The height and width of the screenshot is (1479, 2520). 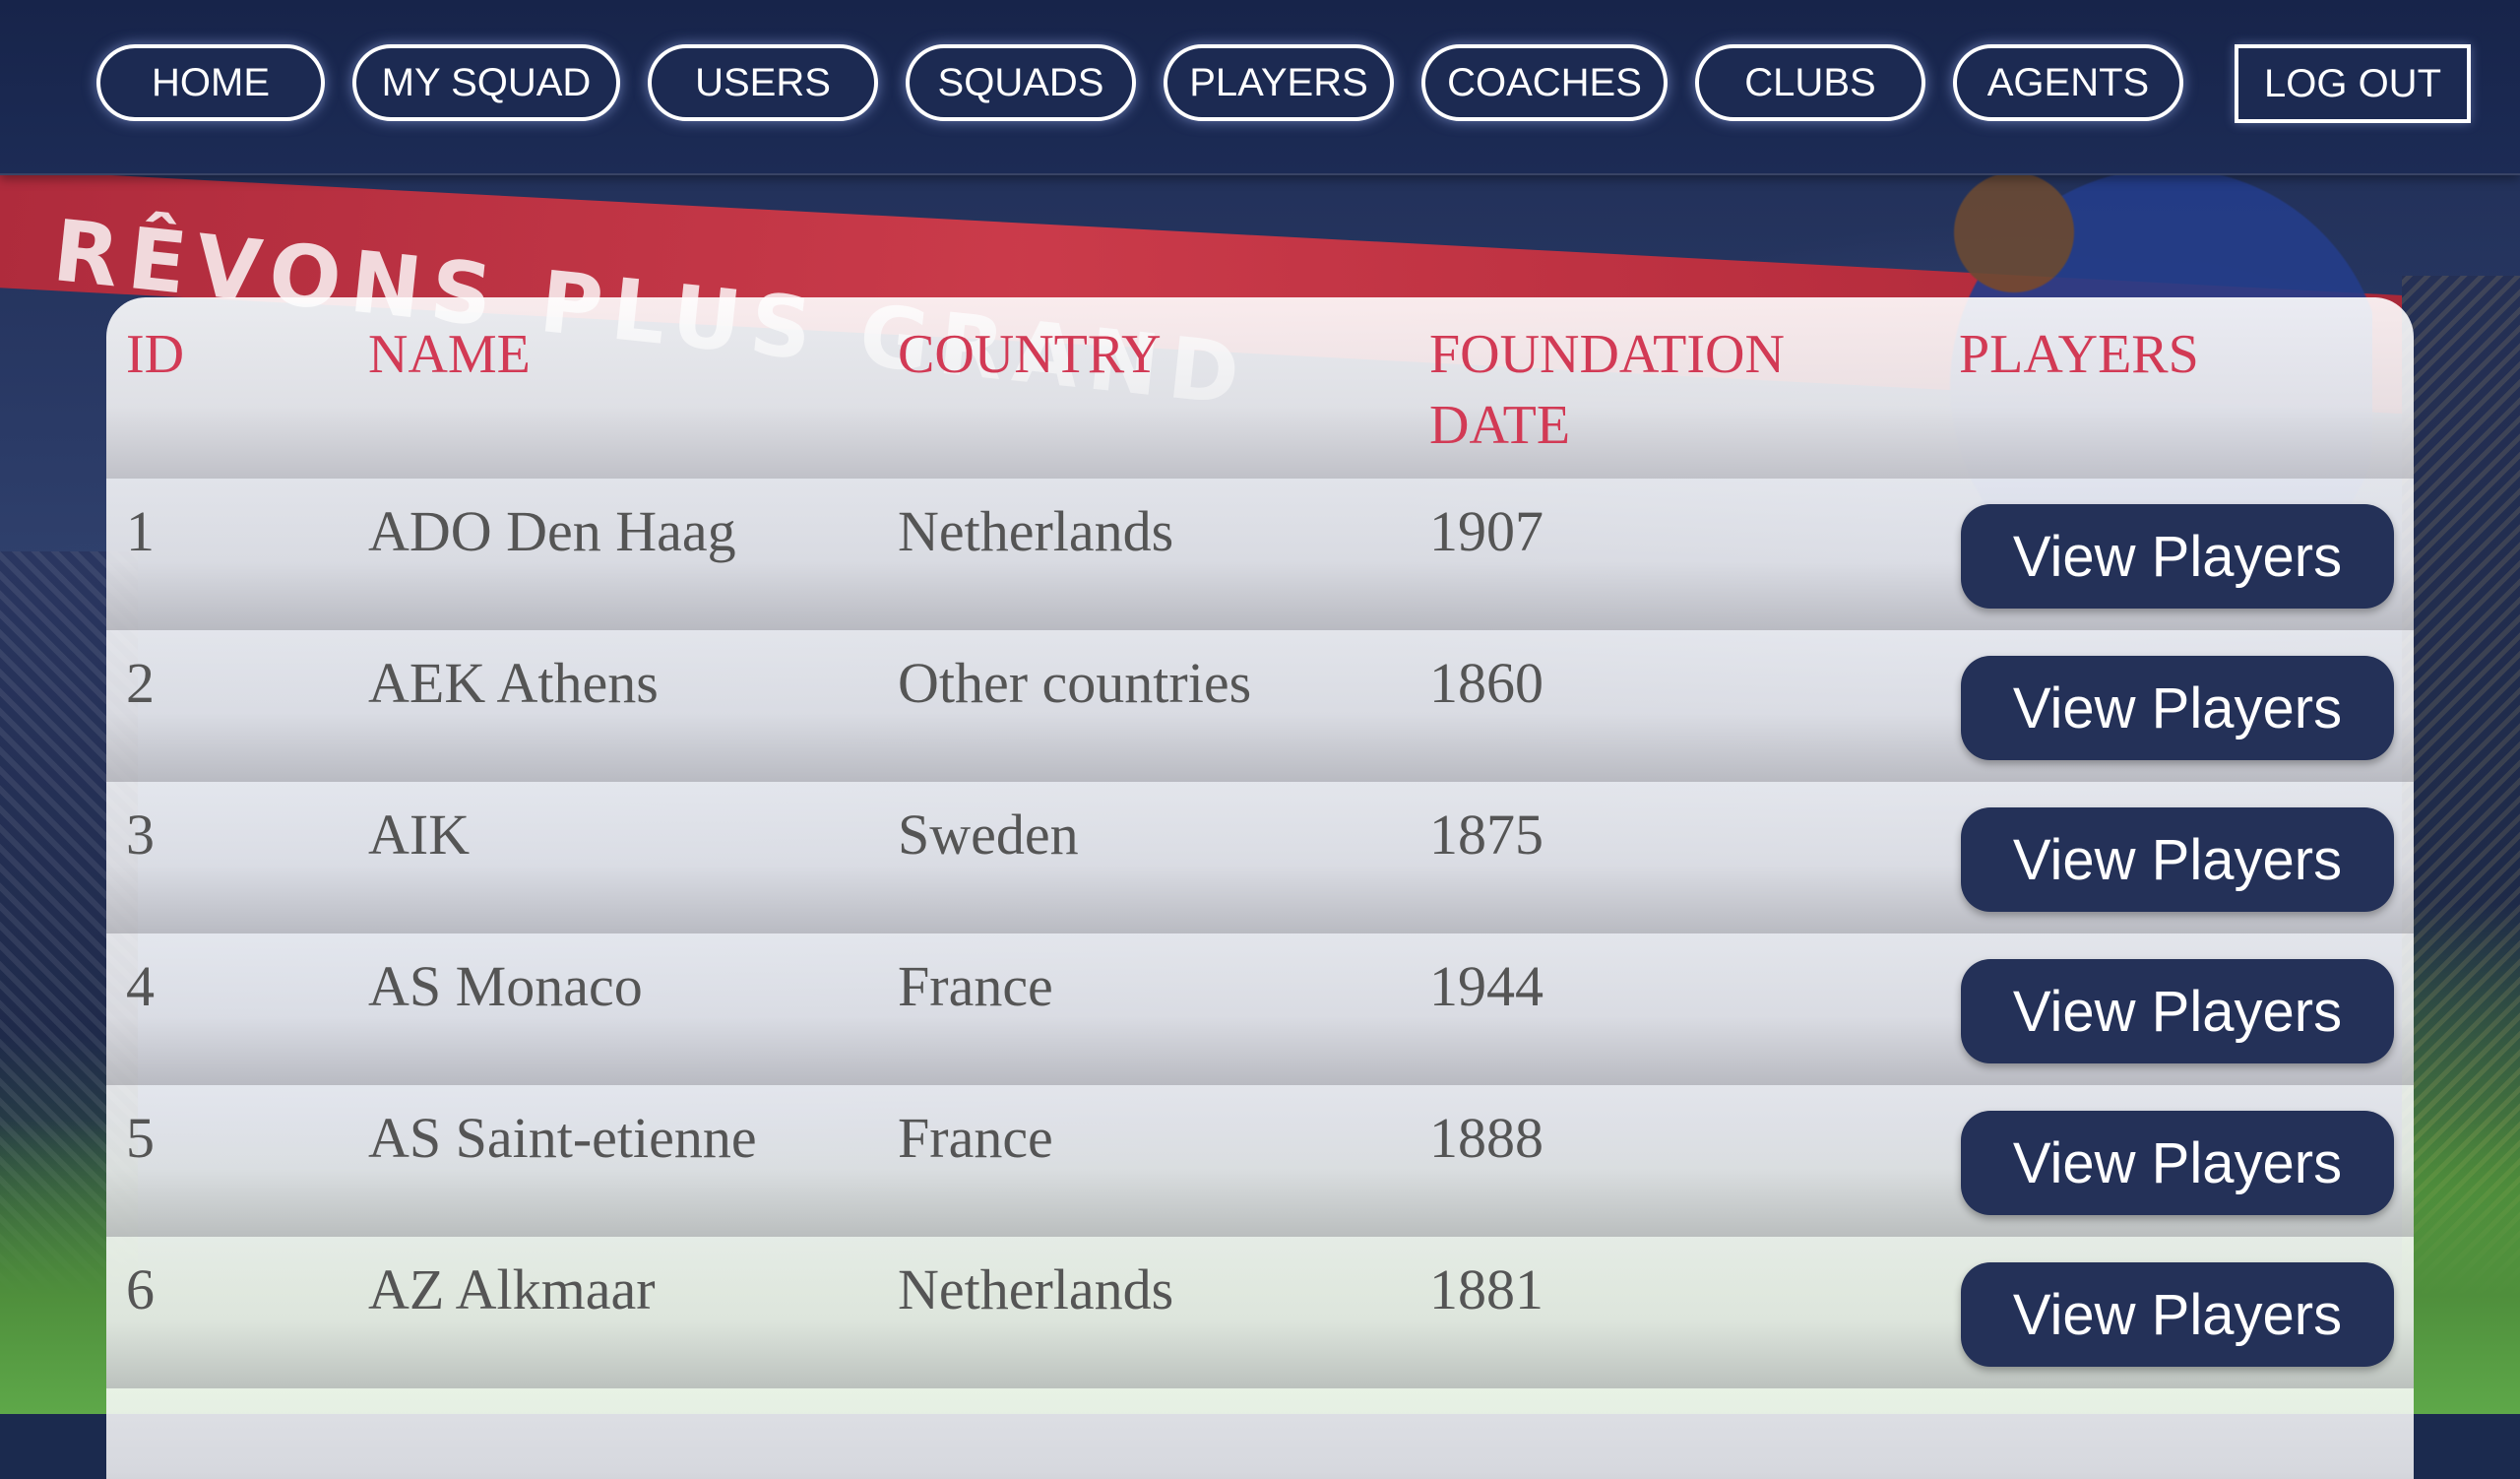 I want to click on cell-foundation-date: 1907, so click(x=1486, y=531).